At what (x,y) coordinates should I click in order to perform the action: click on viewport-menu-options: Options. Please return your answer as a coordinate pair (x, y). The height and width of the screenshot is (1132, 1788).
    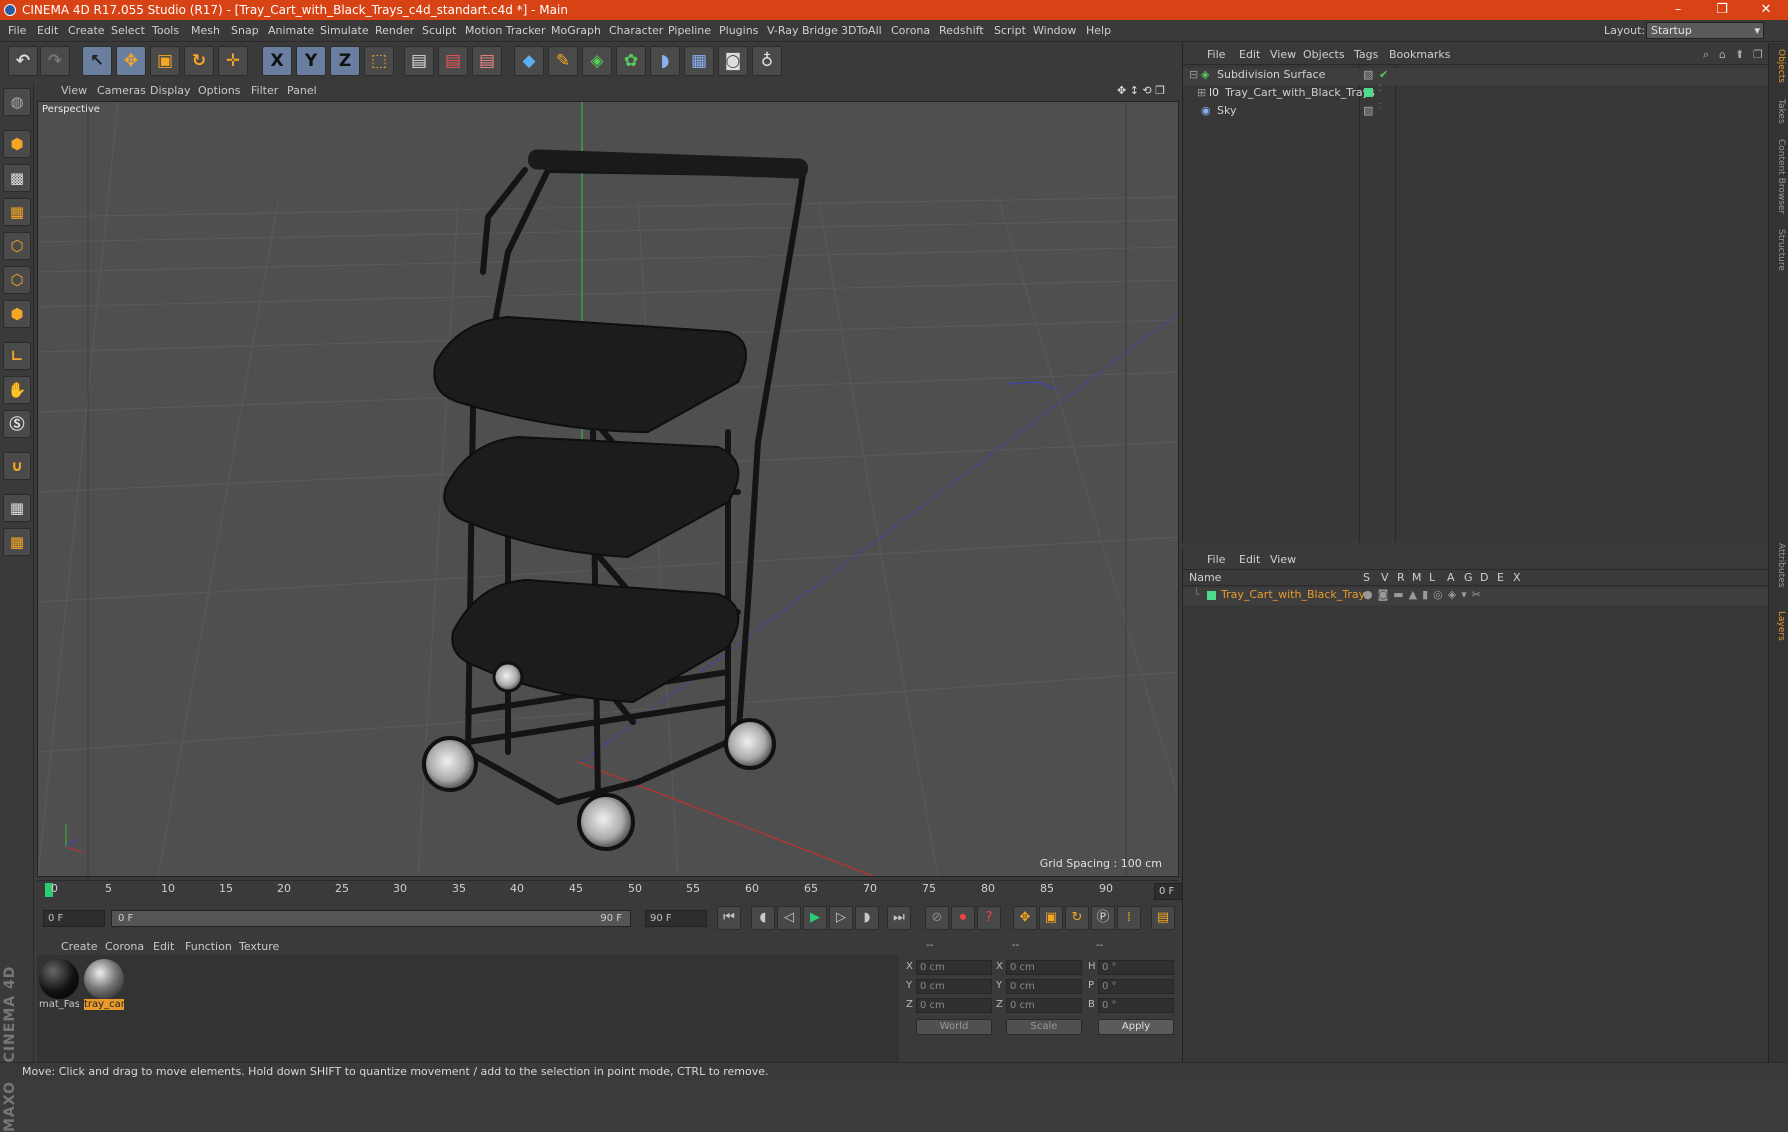
    Looking at the image, I should click on (219, 90).